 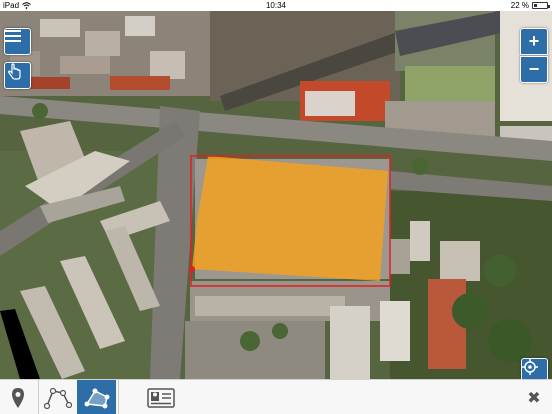 What do you see at coordinates (276, 396) in the screenshot?
I see `bottom-toolbar: ✖` at bounding box center [276, 396].